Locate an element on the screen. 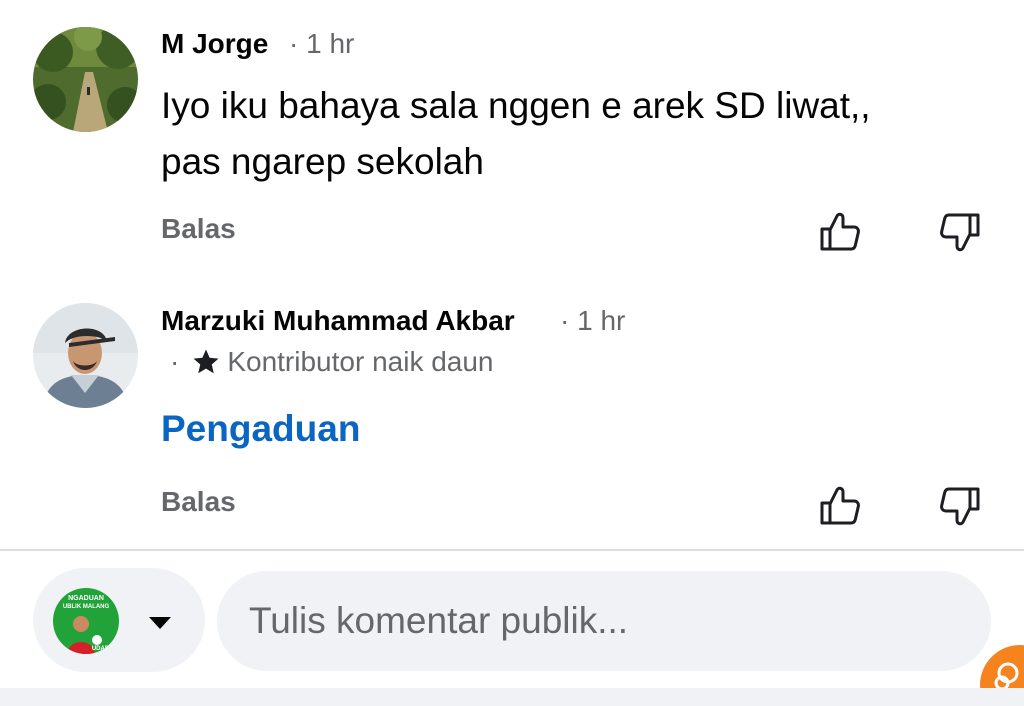 The height and width of the screenshot is (706, 1024). page-avatar: NGADUAN UBLIK MALANG UDARM is located at coordinates (86, 621).